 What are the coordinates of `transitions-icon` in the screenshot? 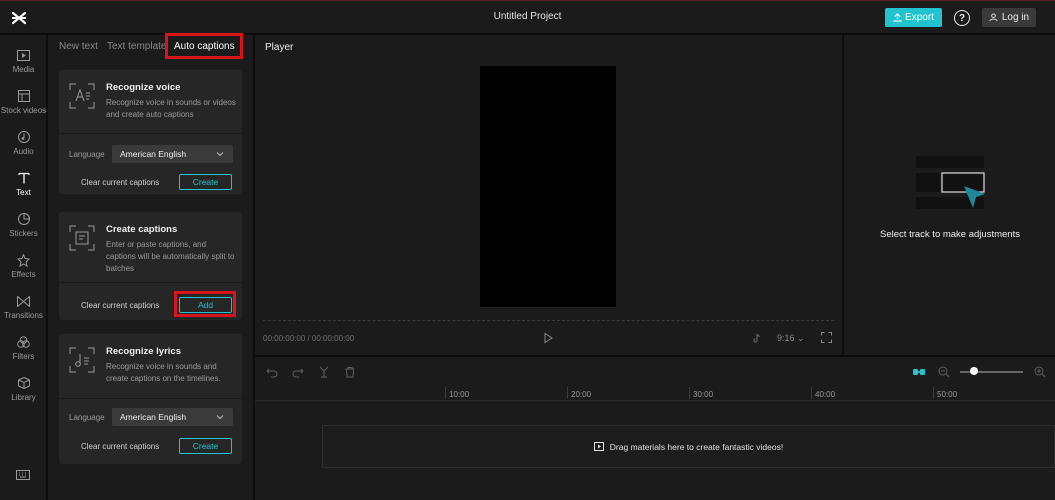 It's located at (23, 301).